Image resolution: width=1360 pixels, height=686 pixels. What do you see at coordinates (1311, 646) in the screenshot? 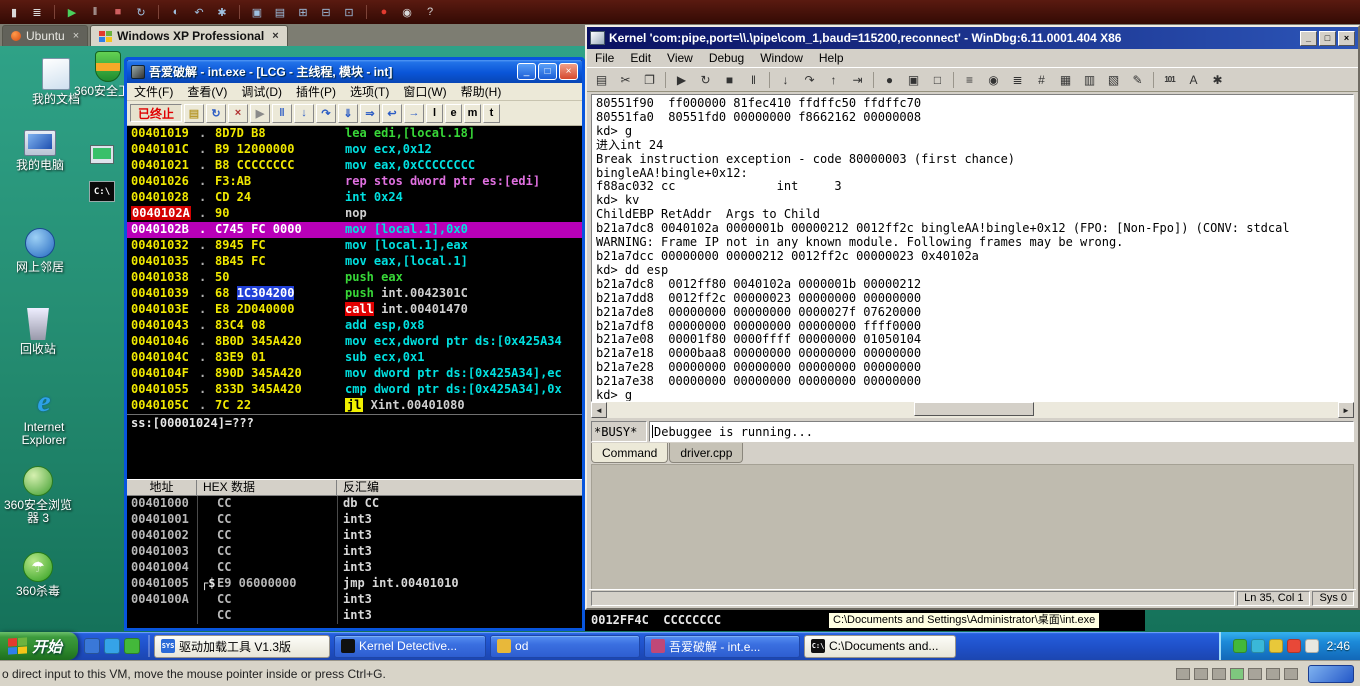
I see `tray-volume-icon` at bounding box center [1311, 646].